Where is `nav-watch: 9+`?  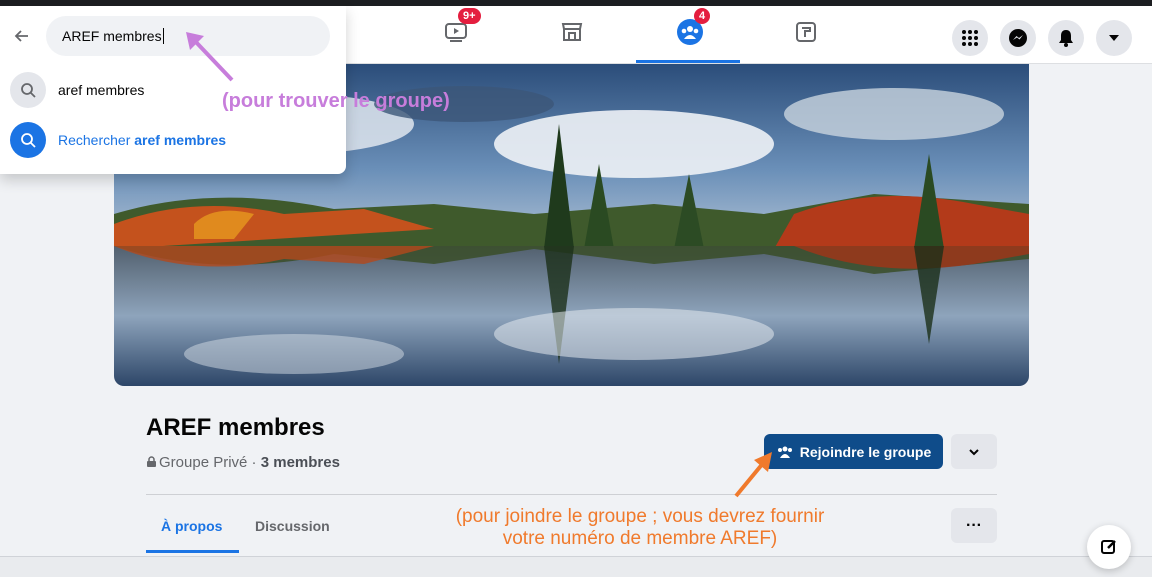 nav-watch: 9+ is located at coordinates (460, 28).